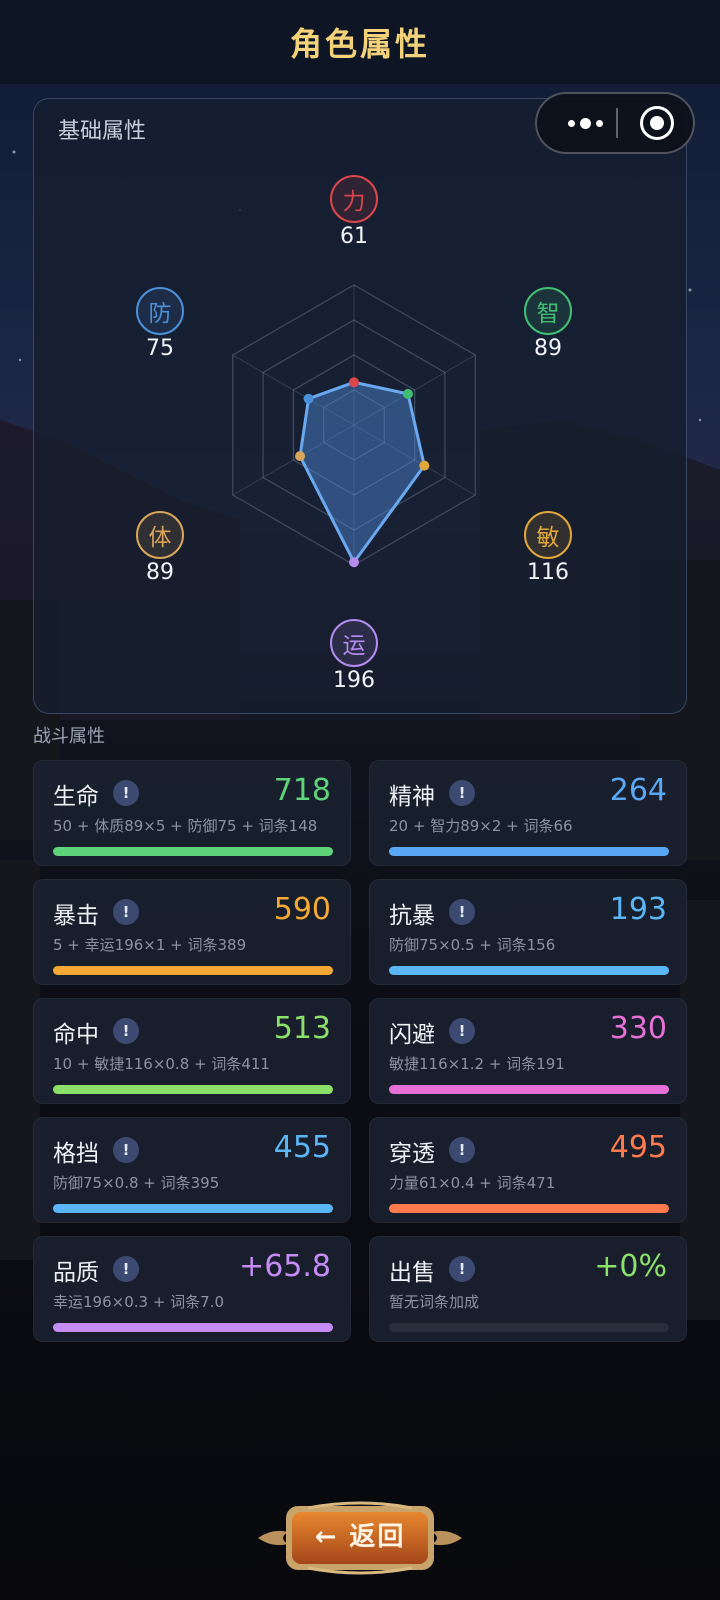 The image size is (720, 1600). I want to click on attribute-badge: 敏, so click(548, 535).